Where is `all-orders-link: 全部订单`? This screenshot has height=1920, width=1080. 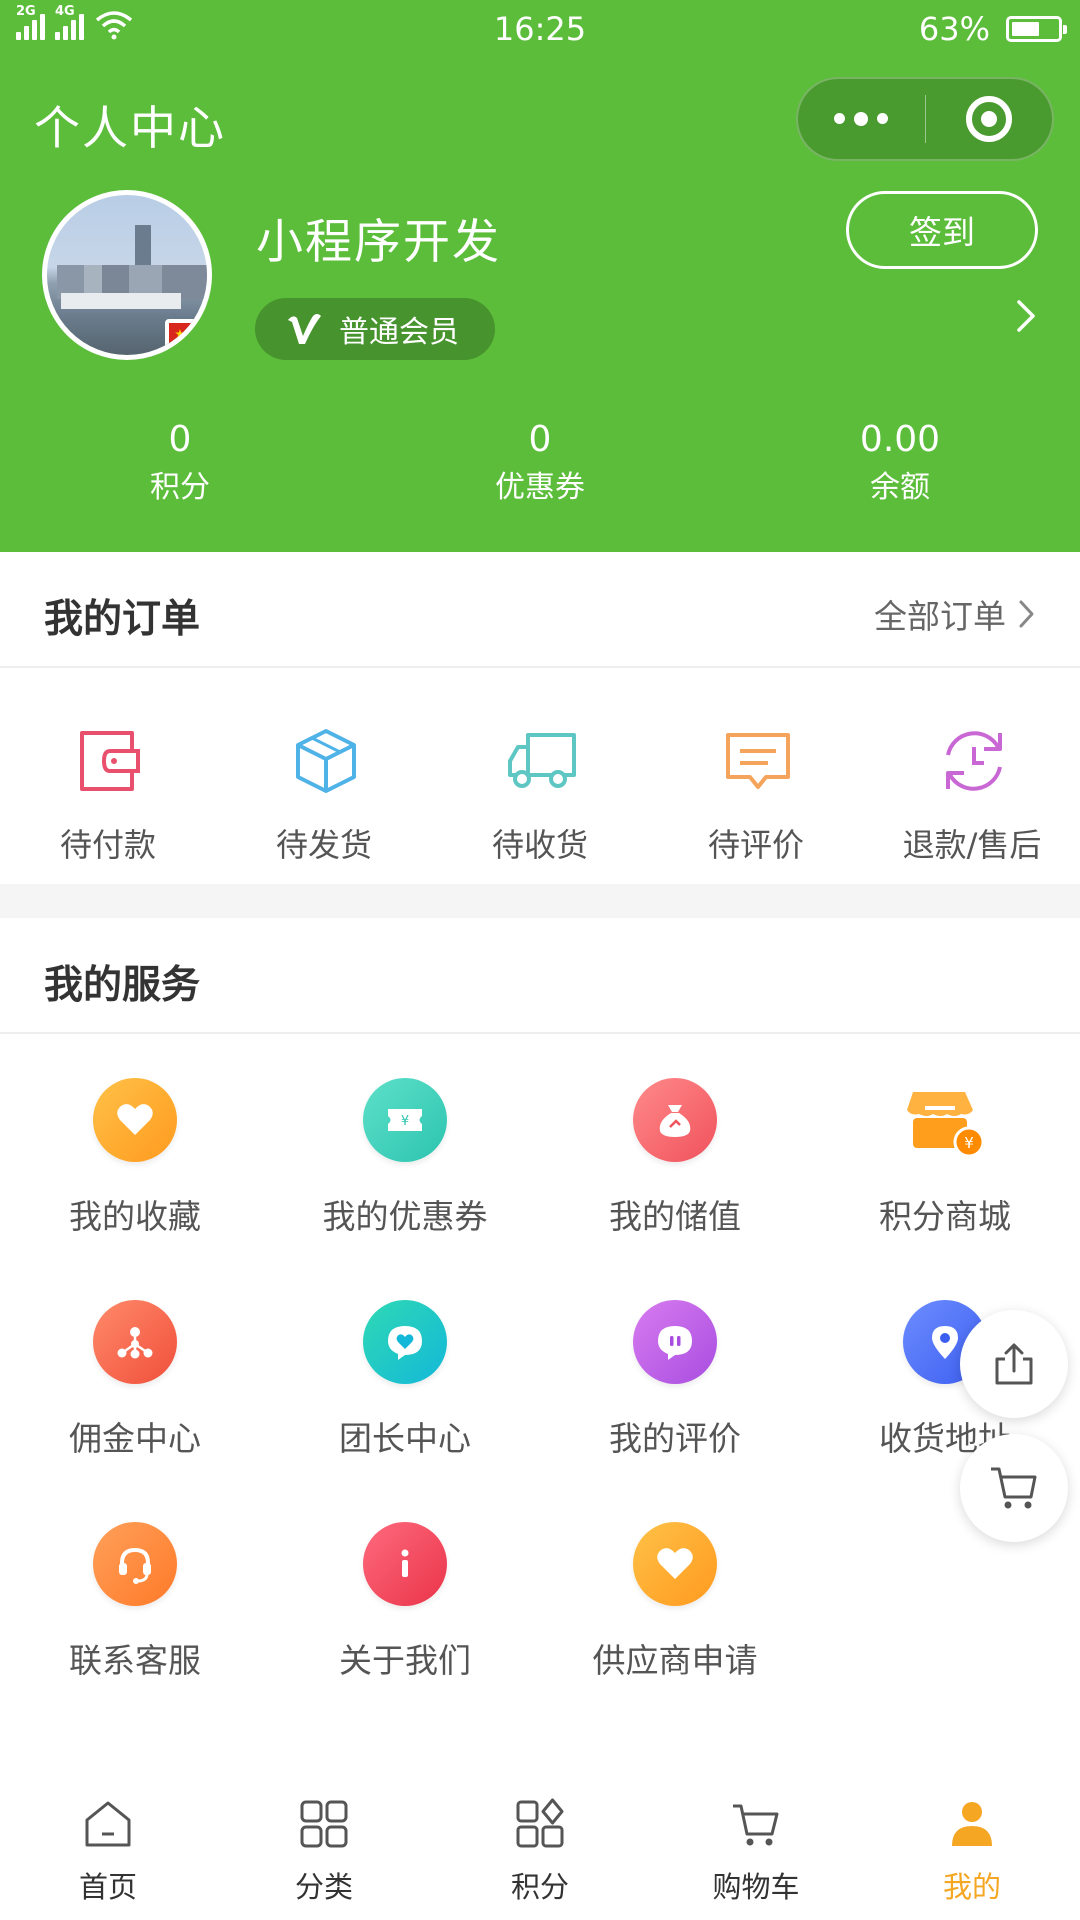 all-orders-link: 全部订单 is located at coordinates (955, 614).